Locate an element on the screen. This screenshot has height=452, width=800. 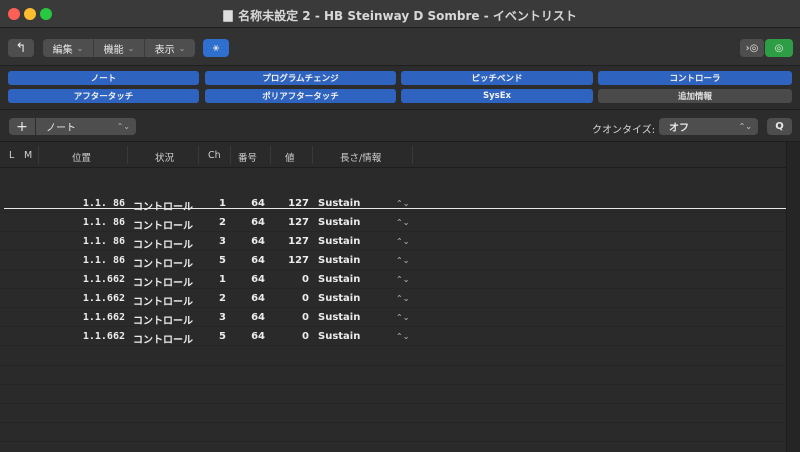
link-icon: ›◎ is located at coordinates (752, 48).